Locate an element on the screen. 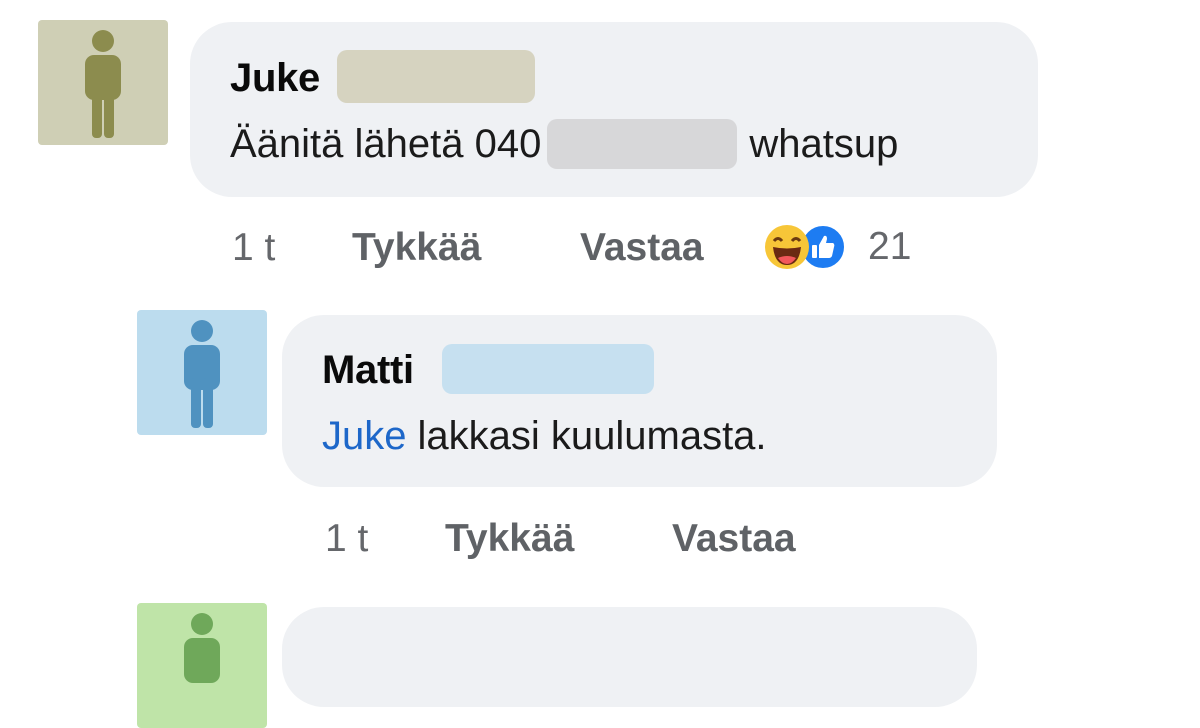 This screenshot has width=1200, height=728. reaction-count: 21 is located at coordinates (890, 246).